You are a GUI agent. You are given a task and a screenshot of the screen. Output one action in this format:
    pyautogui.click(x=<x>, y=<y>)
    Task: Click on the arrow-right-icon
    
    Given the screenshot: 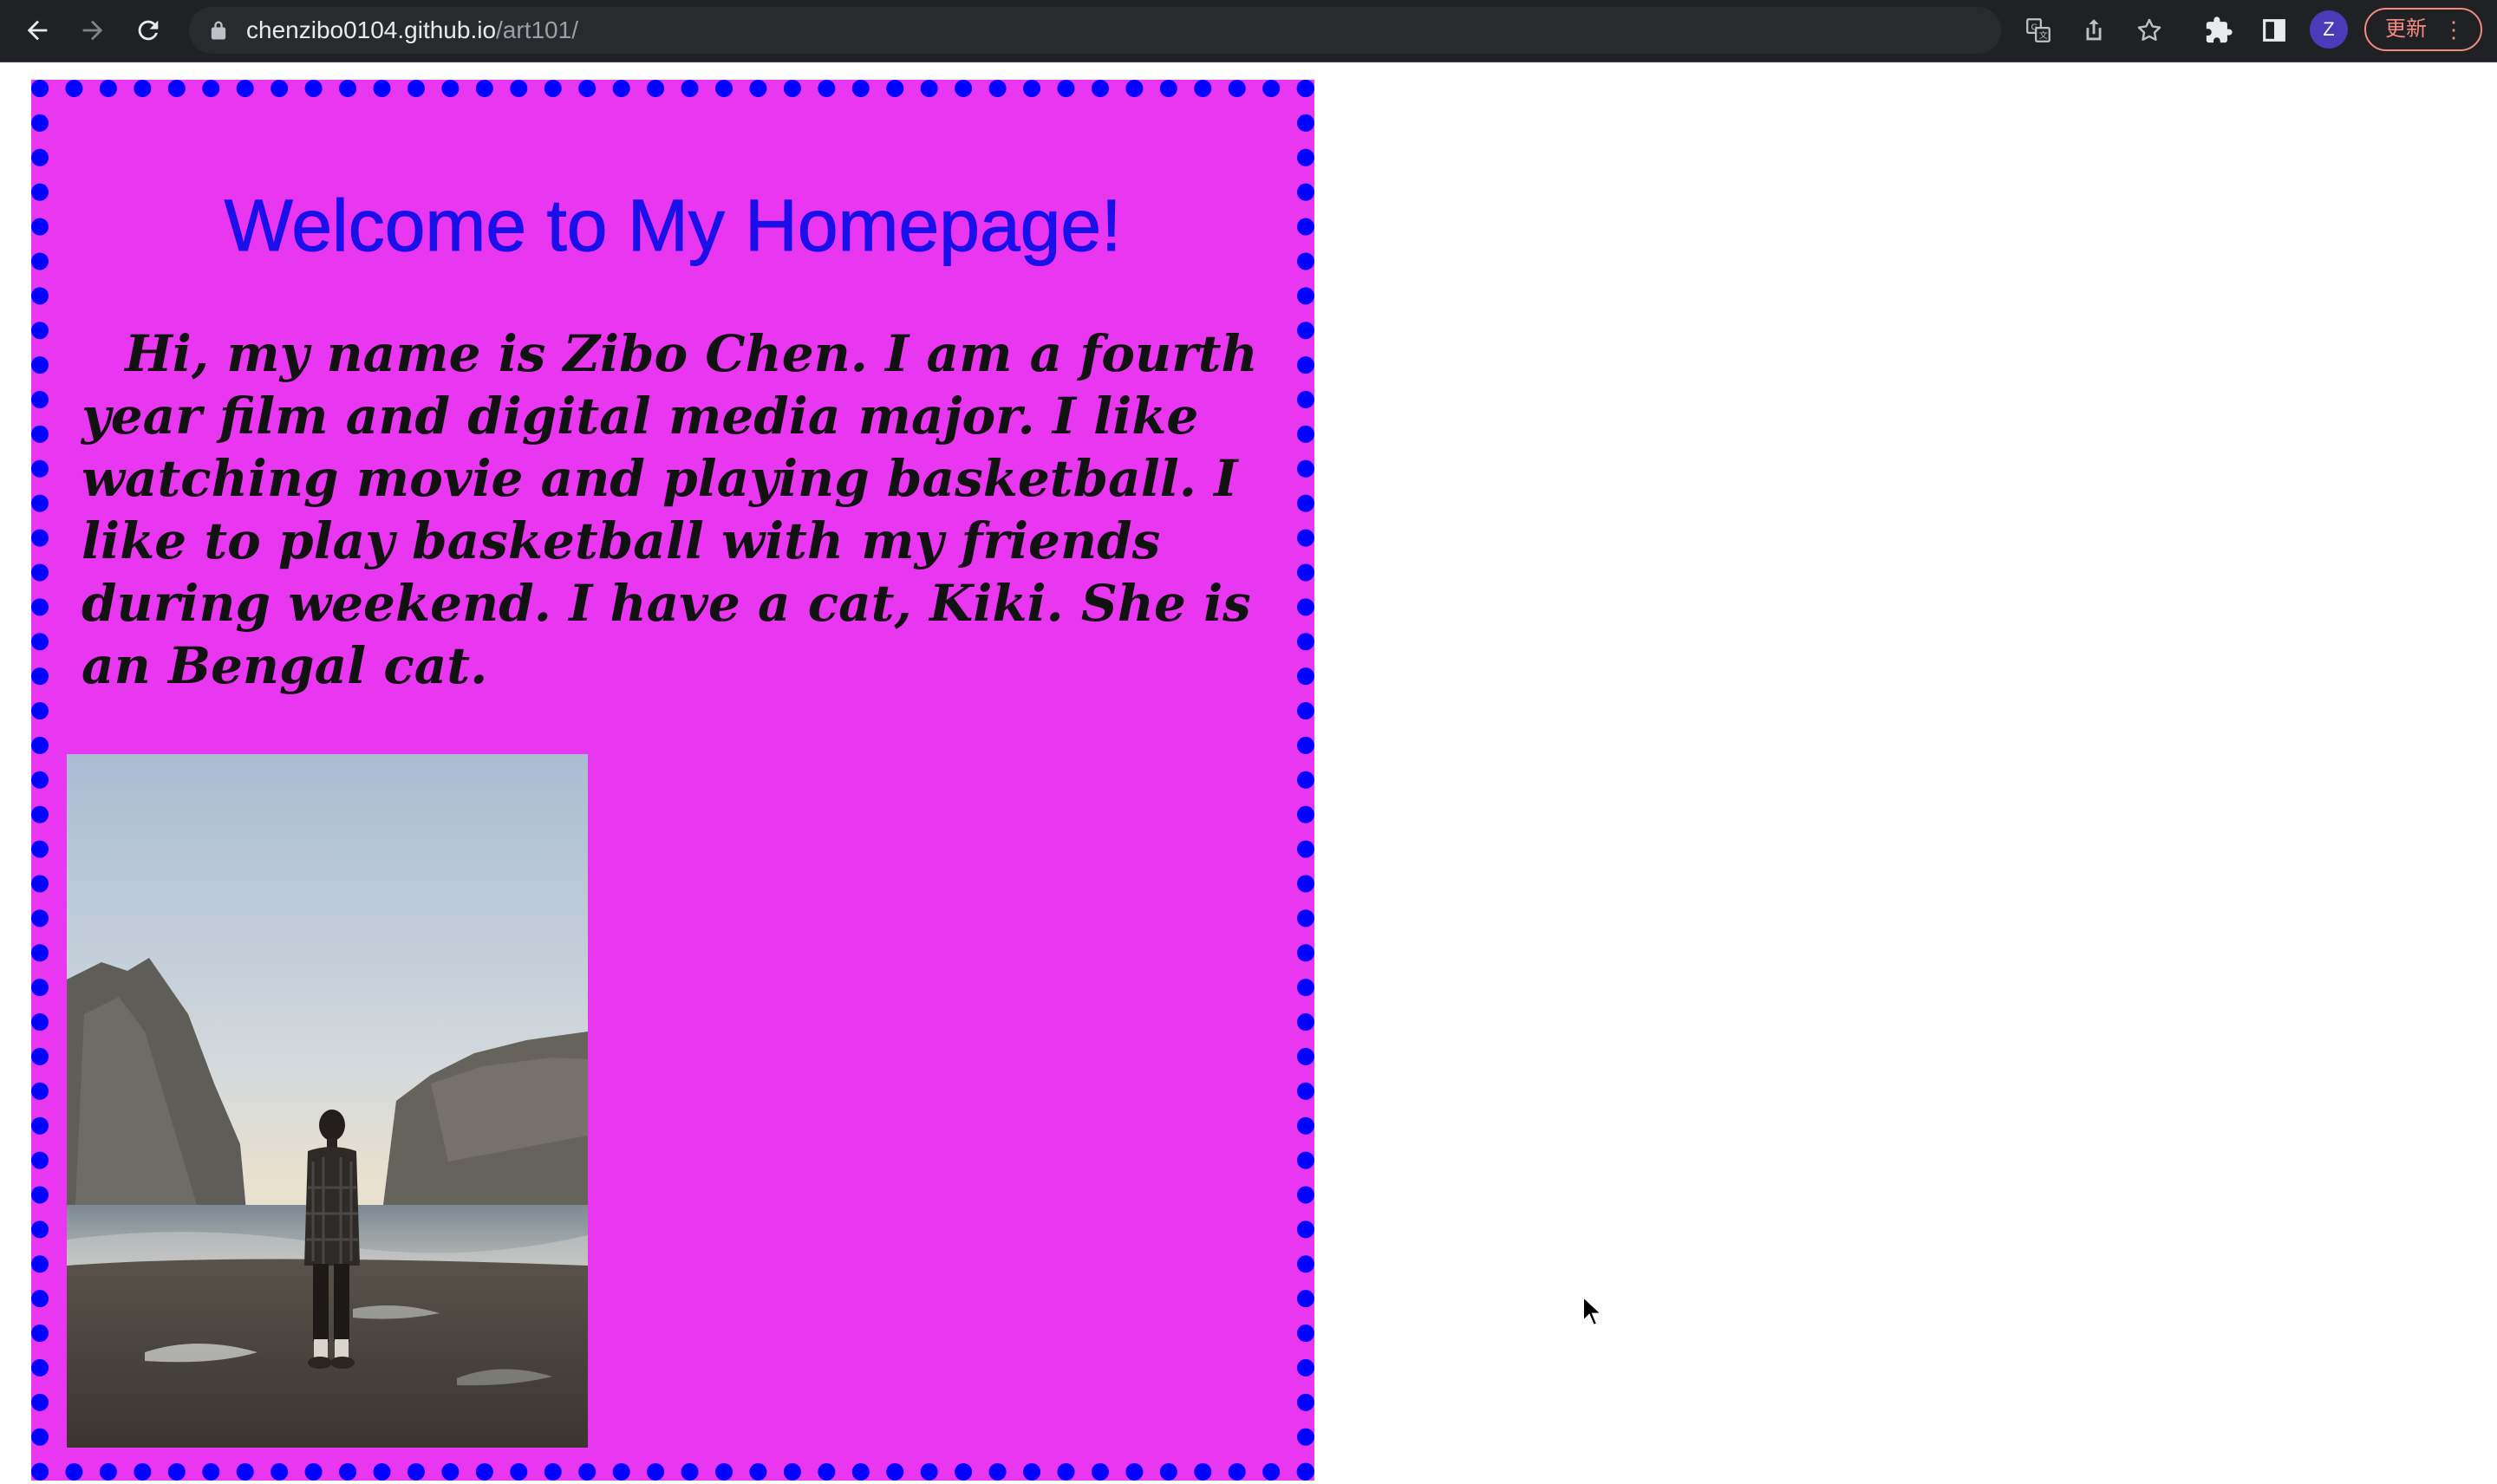 What is the action you would take?
    pyautogui.click(x=92, y=30)
    